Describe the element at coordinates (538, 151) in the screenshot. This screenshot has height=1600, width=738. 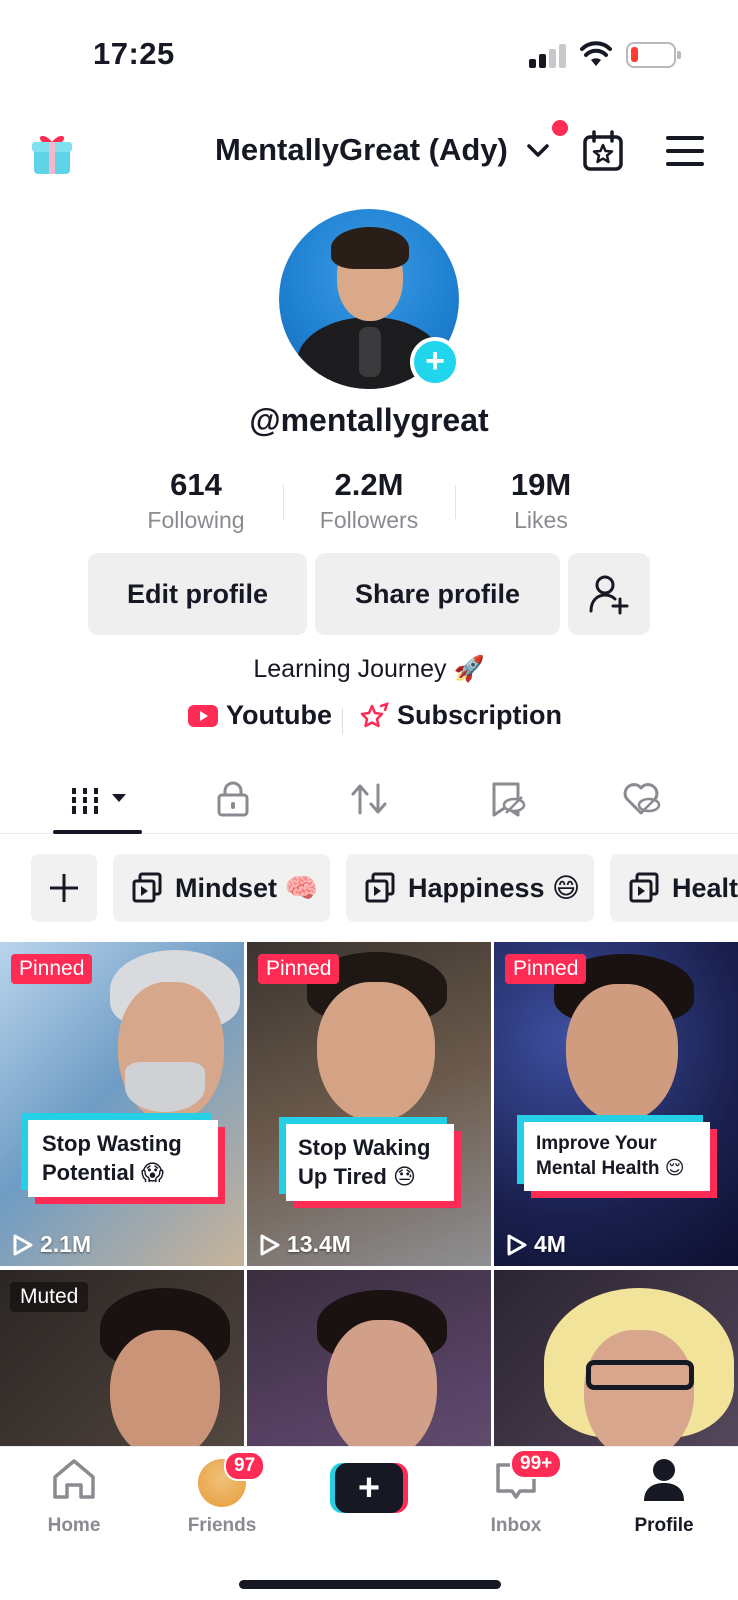
I see `chevron-down-icon` at that location.